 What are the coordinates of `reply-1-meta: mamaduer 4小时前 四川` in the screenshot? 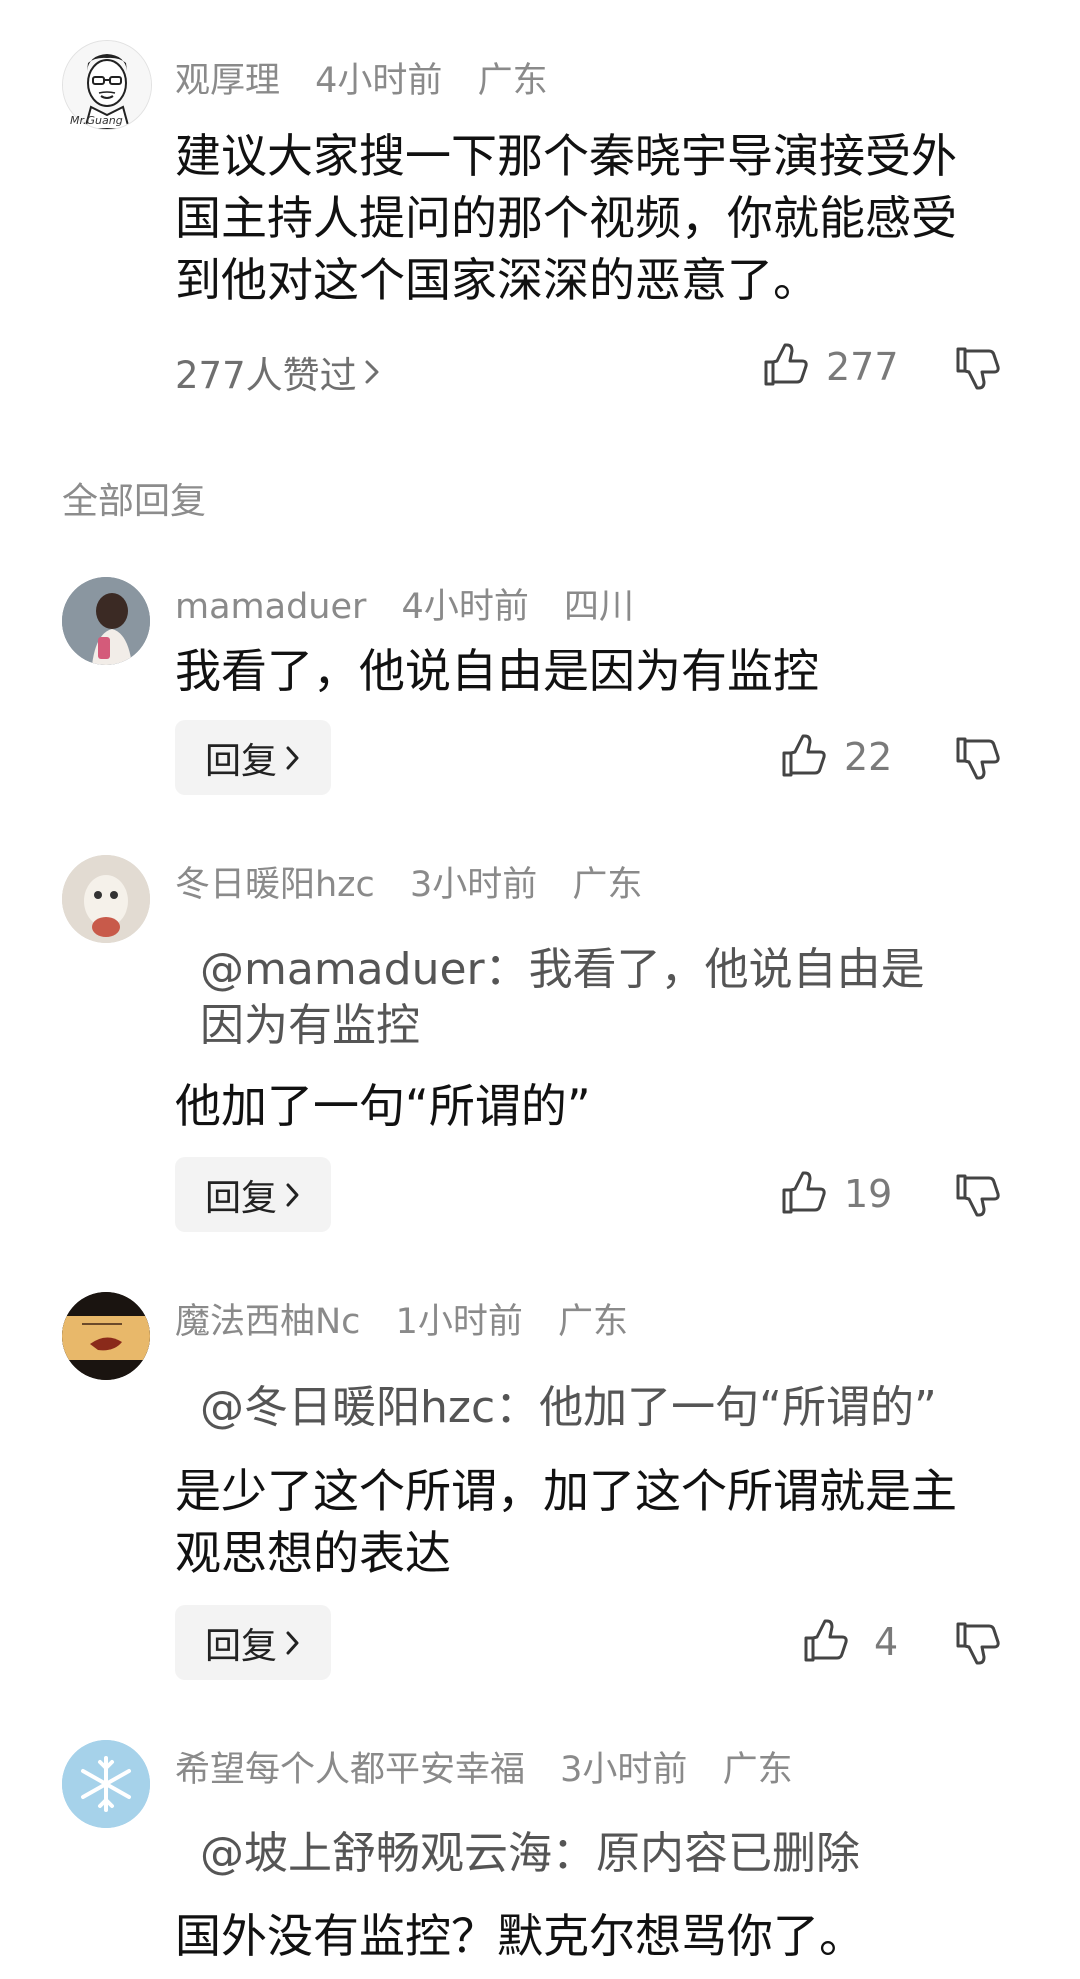 It's located at (416, 603).